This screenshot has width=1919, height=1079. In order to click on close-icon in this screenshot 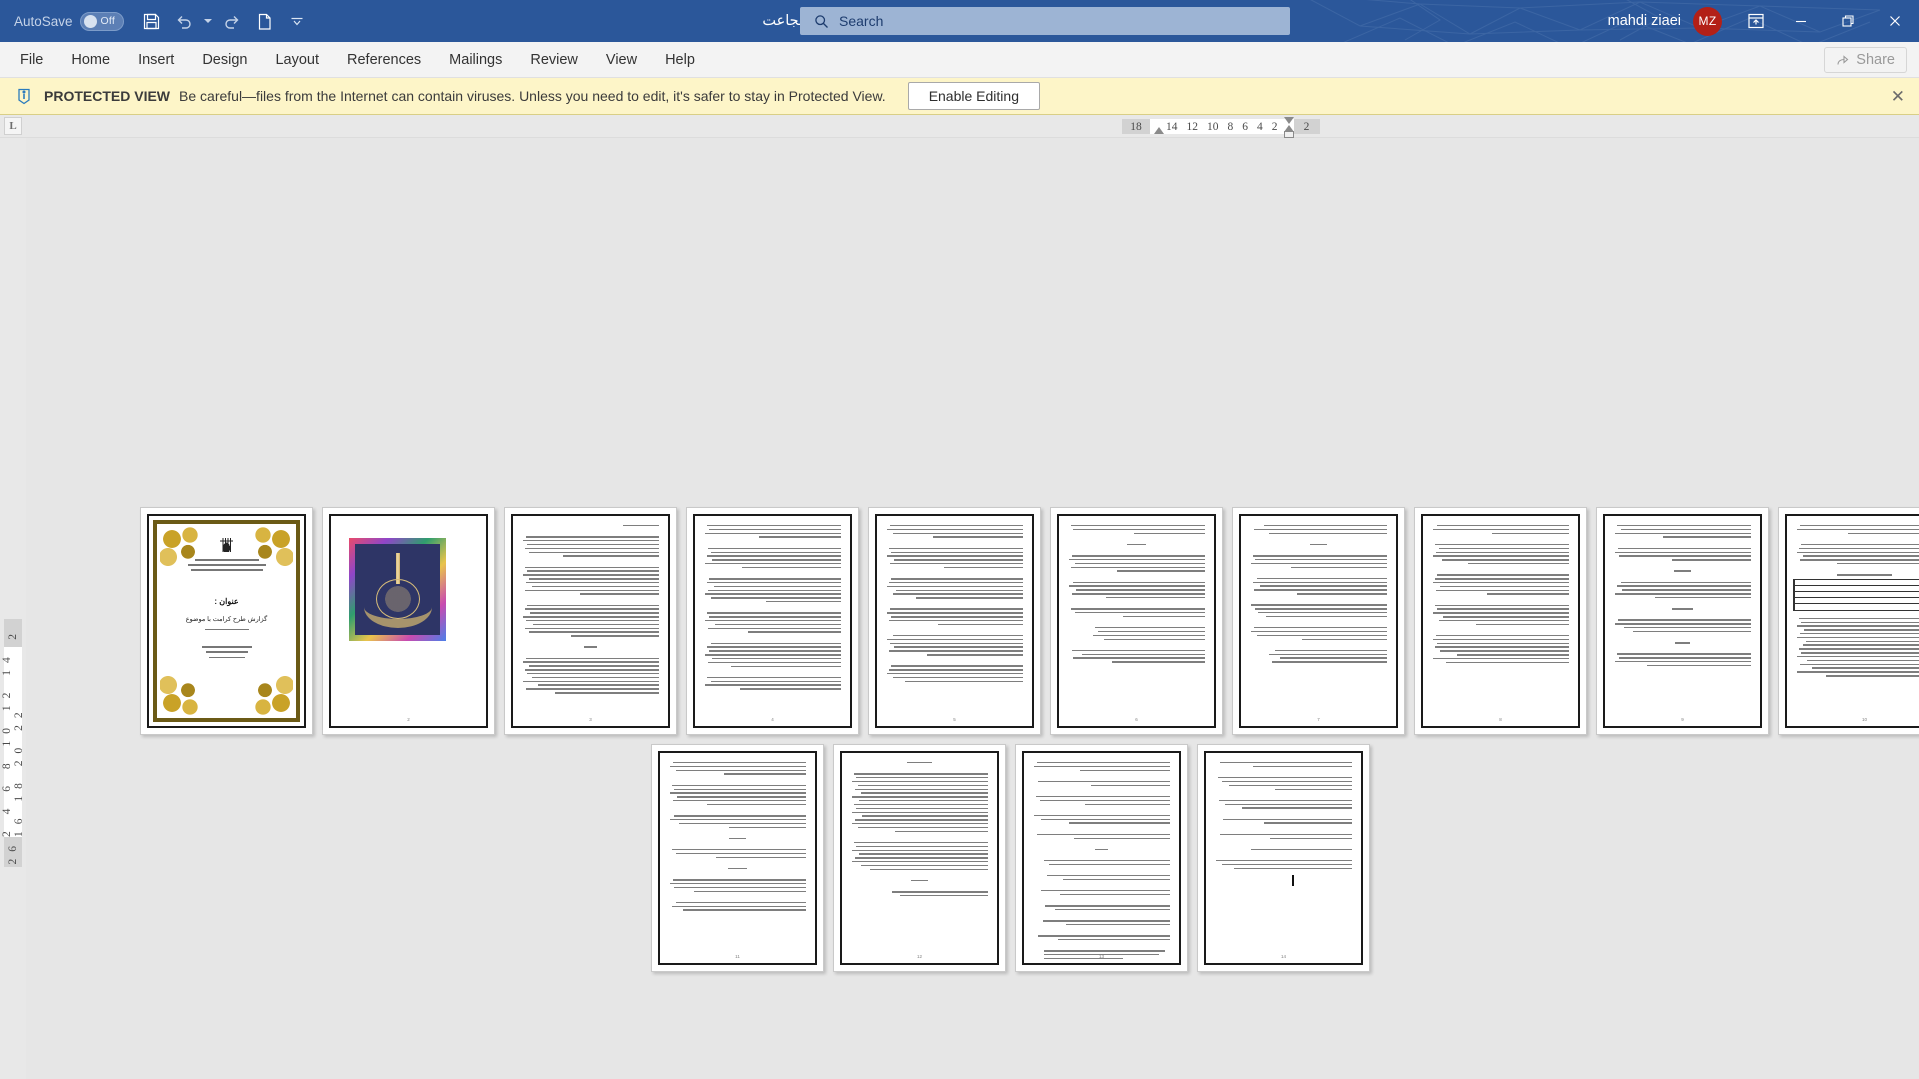, I will do `click(1894, 21)`.